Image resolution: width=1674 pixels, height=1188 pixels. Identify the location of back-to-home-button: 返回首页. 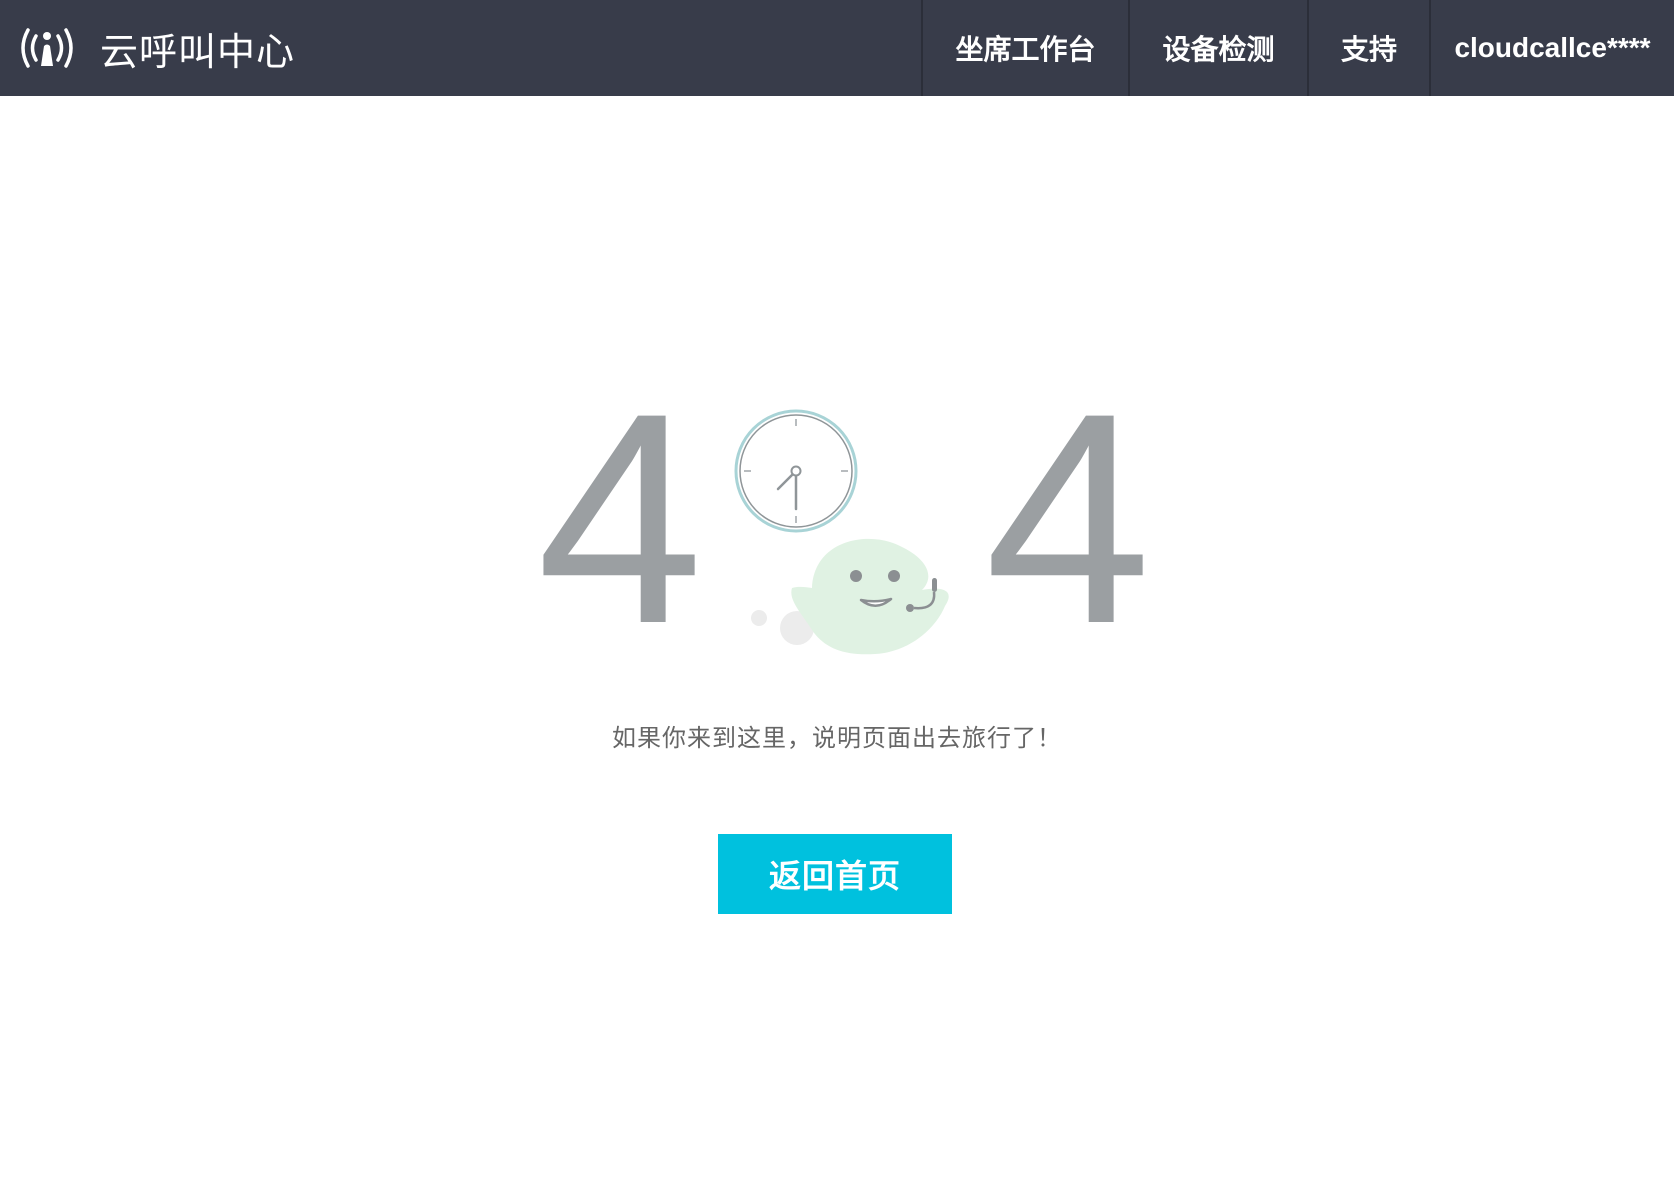
(835, 874).